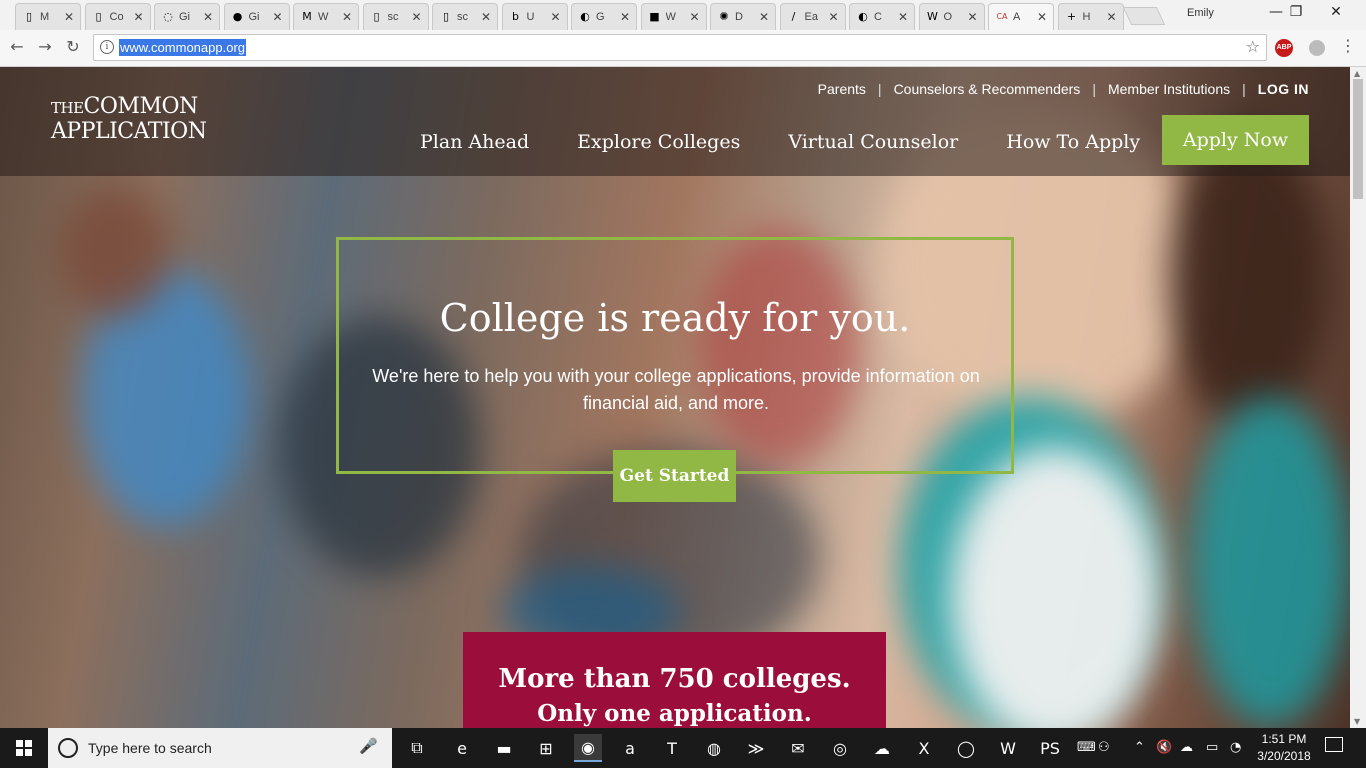 The image size is (1366, 768). What do you see at coordinates (743, 16) in the screenshot?
I see `browser-tab: ✺ D ✕` at bounding box center [743, 16].